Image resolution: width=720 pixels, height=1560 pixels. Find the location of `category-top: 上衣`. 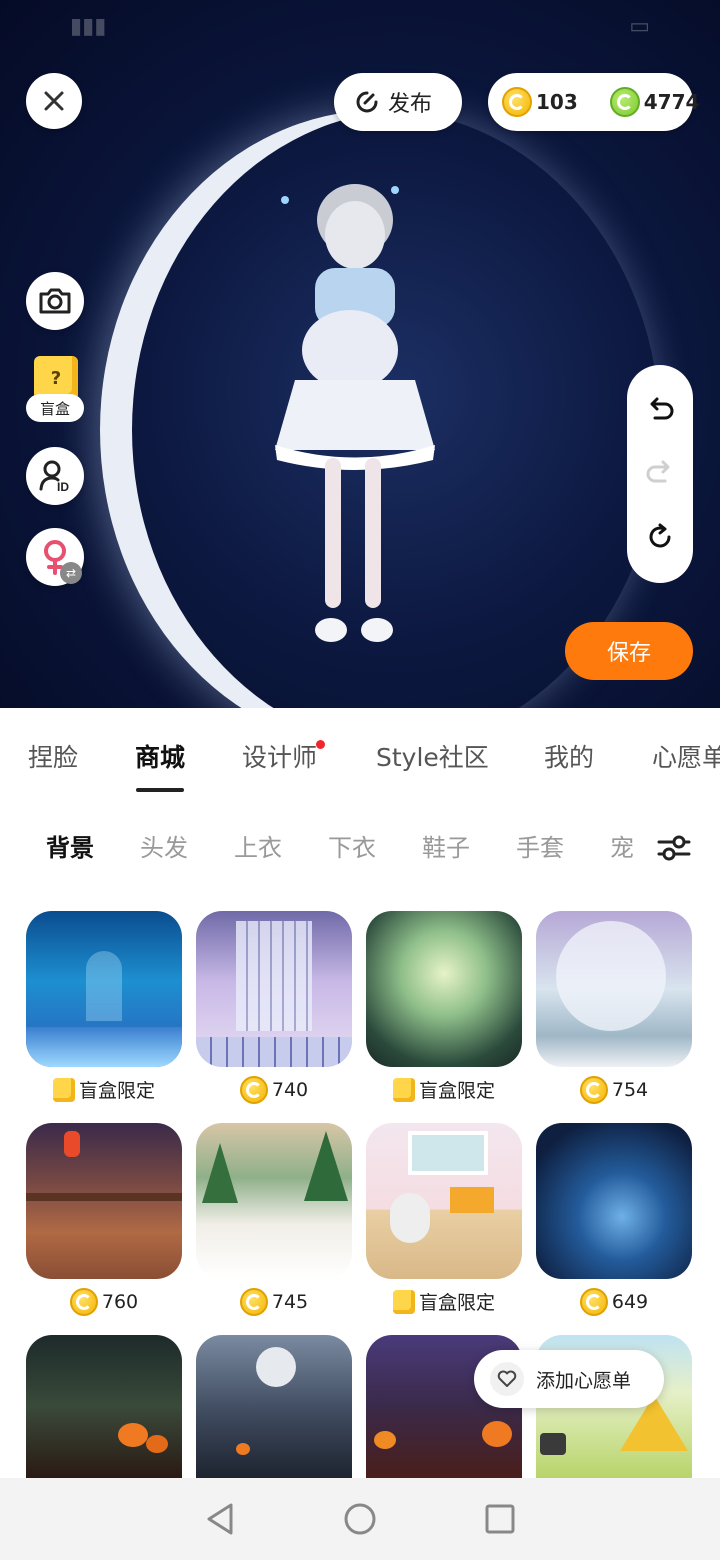

category-top: 上衣 is located at coordinates (258, 845).